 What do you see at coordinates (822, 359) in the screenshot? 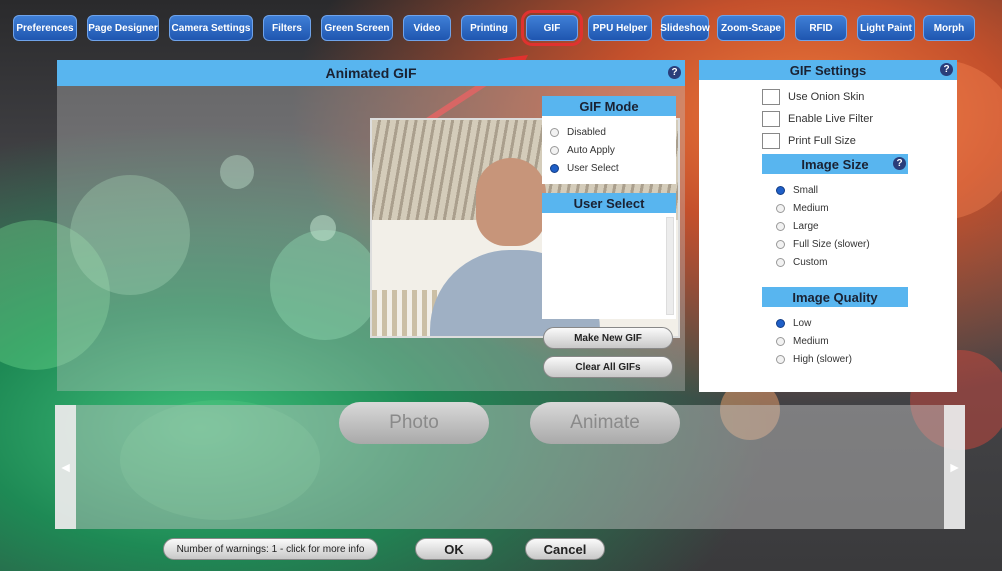
I see `image-quality-high-label: High (slower)` at bounding box center [822, 359].